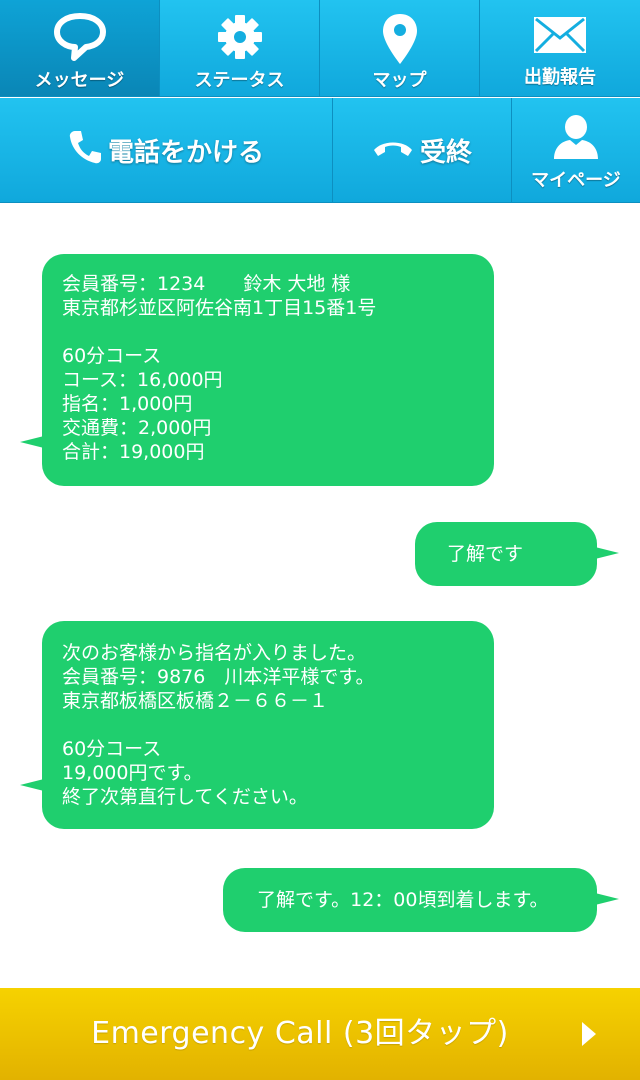 The height and width of the screenshot is (1080, 640). I want to click on hangup-button: 受終, so click(422, 150).